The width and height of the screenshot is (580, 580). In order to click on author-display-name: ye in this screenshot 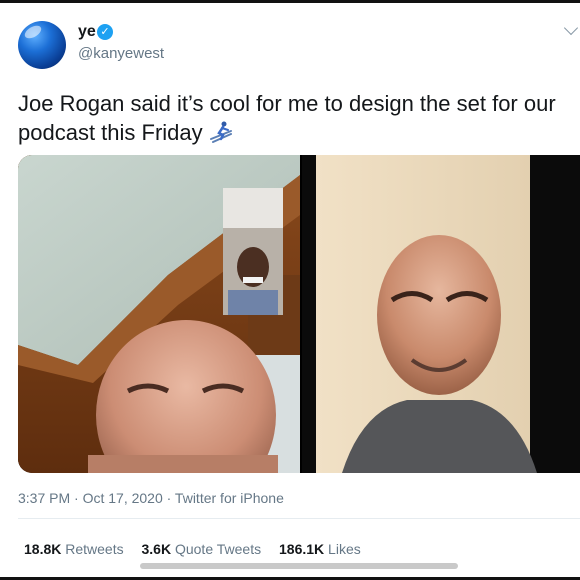, I will do `click(87, 32)`.